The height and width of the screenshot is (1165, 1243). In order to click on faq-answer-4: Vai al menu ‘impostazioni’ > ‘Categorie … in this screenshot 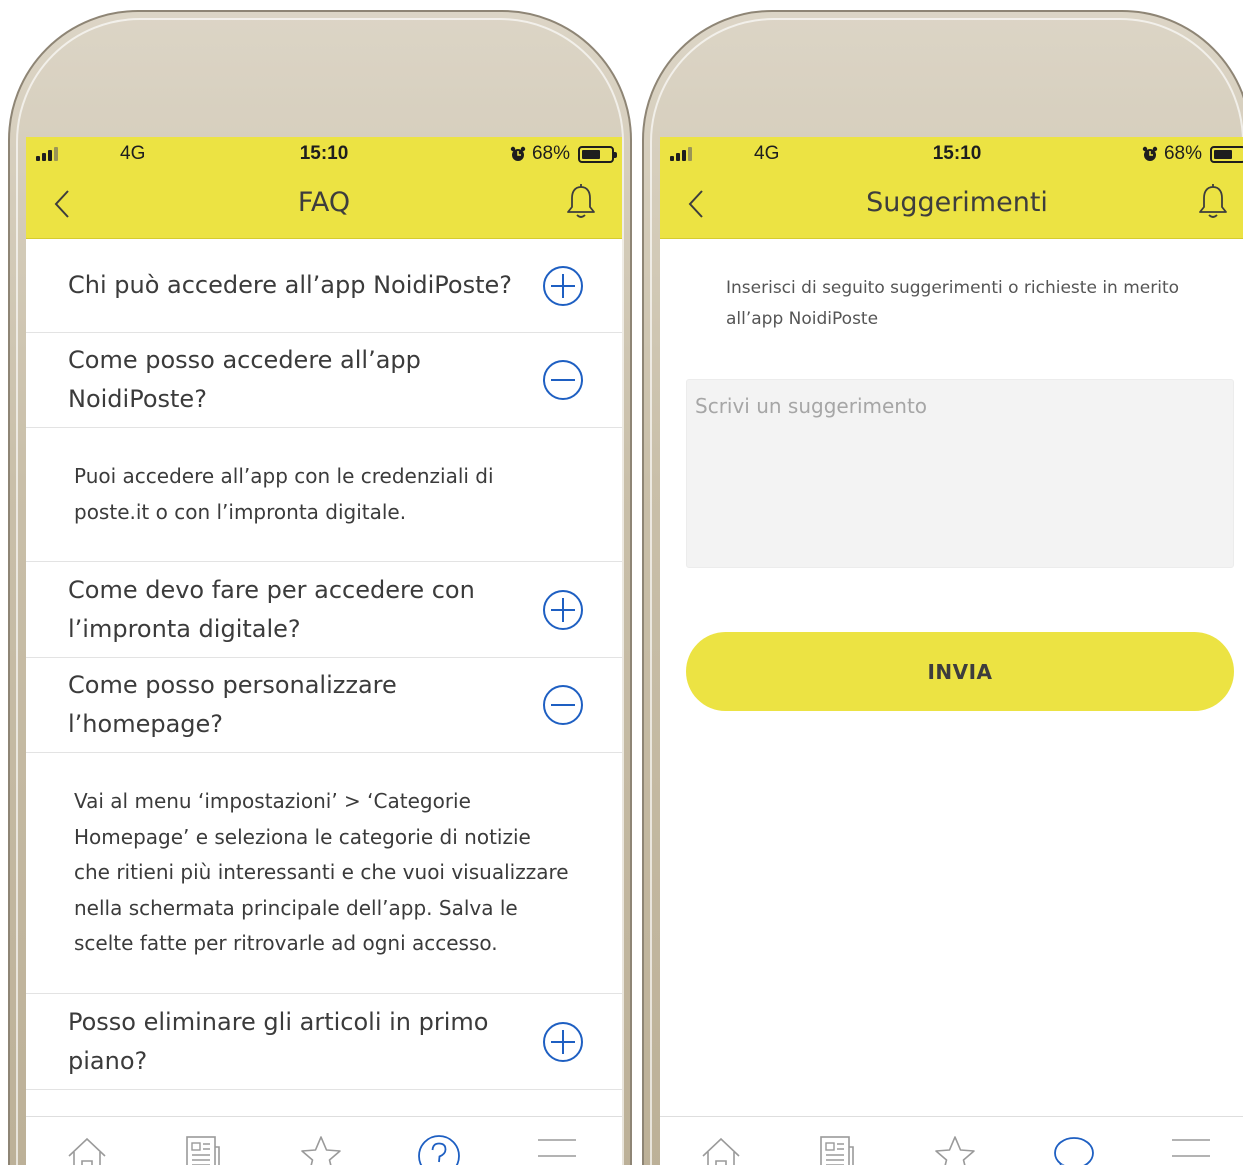, I will do `click(324, 873)`.